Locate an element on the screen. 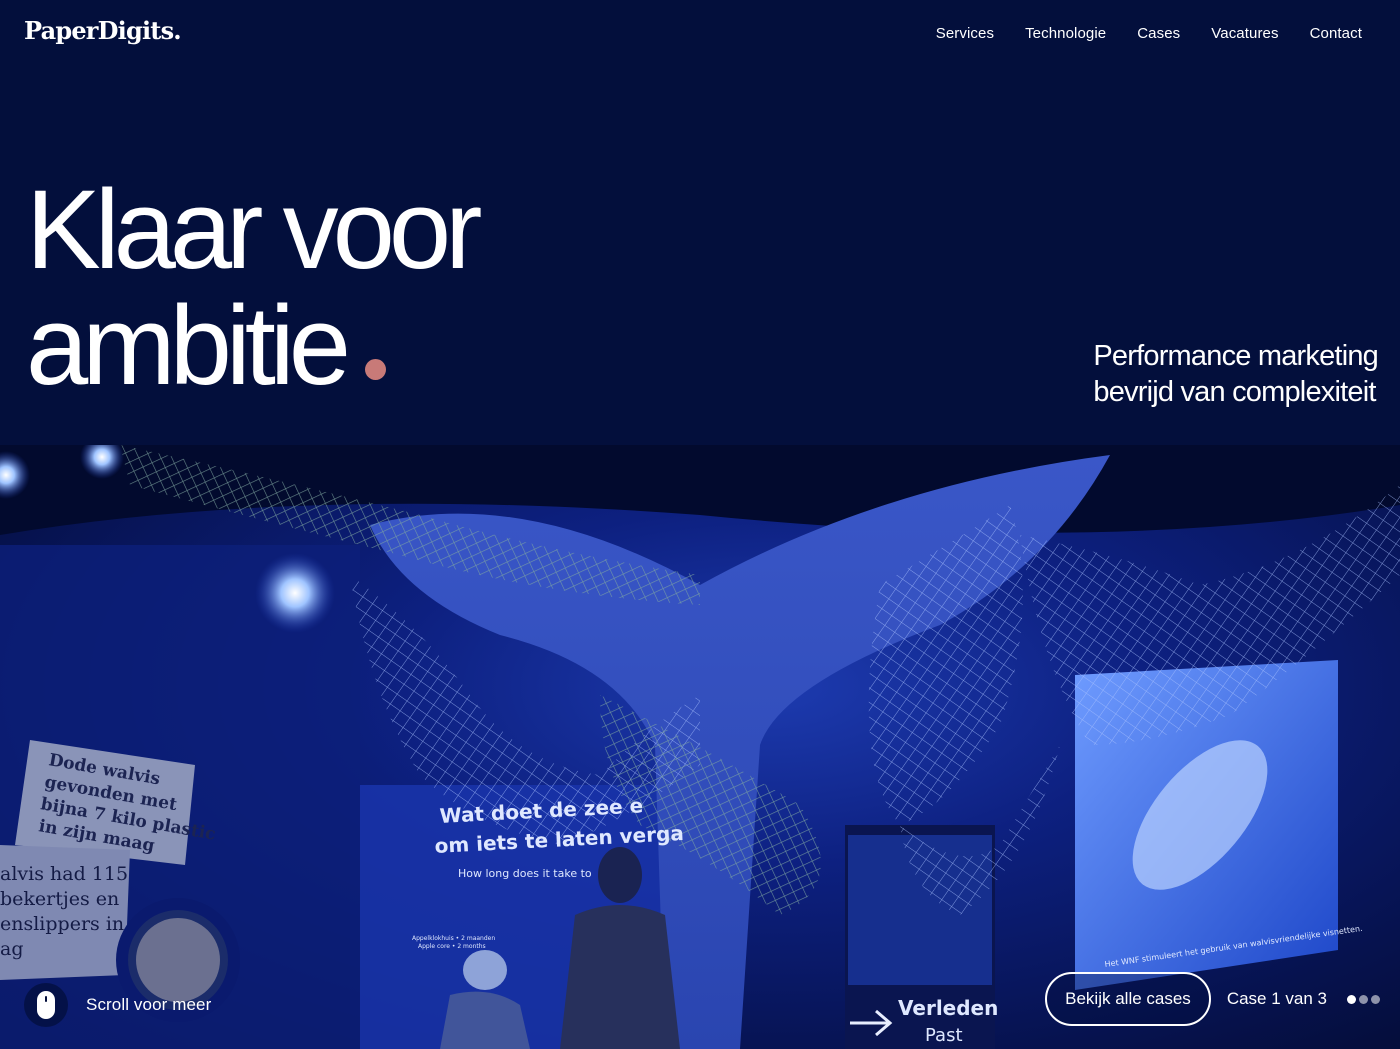  view-all-cases-button: Bekijk alle cases is located at coordinates (1128, 999).